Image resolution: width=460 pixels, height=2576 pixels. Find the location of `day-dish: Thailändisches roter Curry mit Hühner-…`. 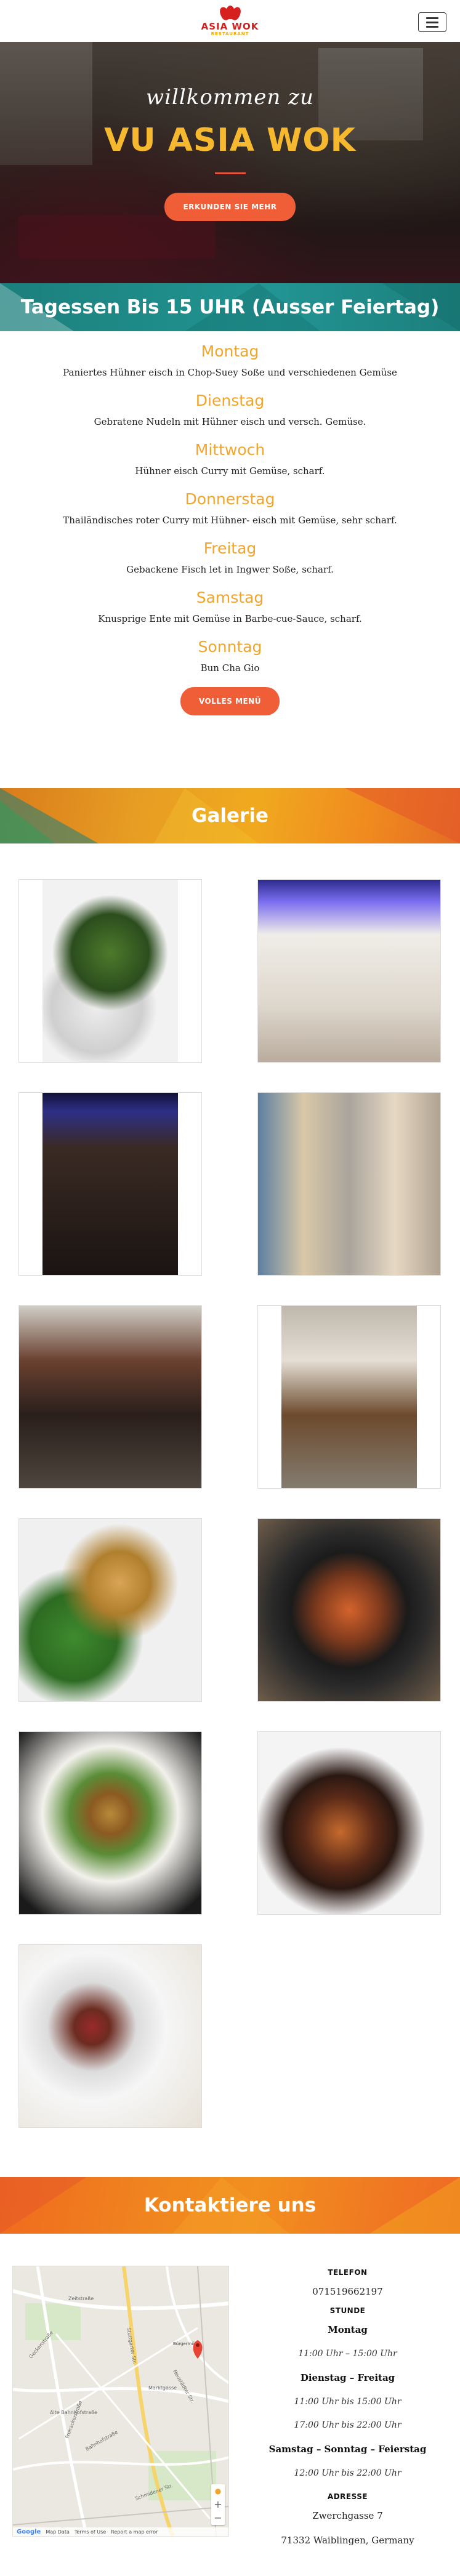

day-dish: Thailändisches roter Curry mit Hühner-… is located at coordinates (230, 520).